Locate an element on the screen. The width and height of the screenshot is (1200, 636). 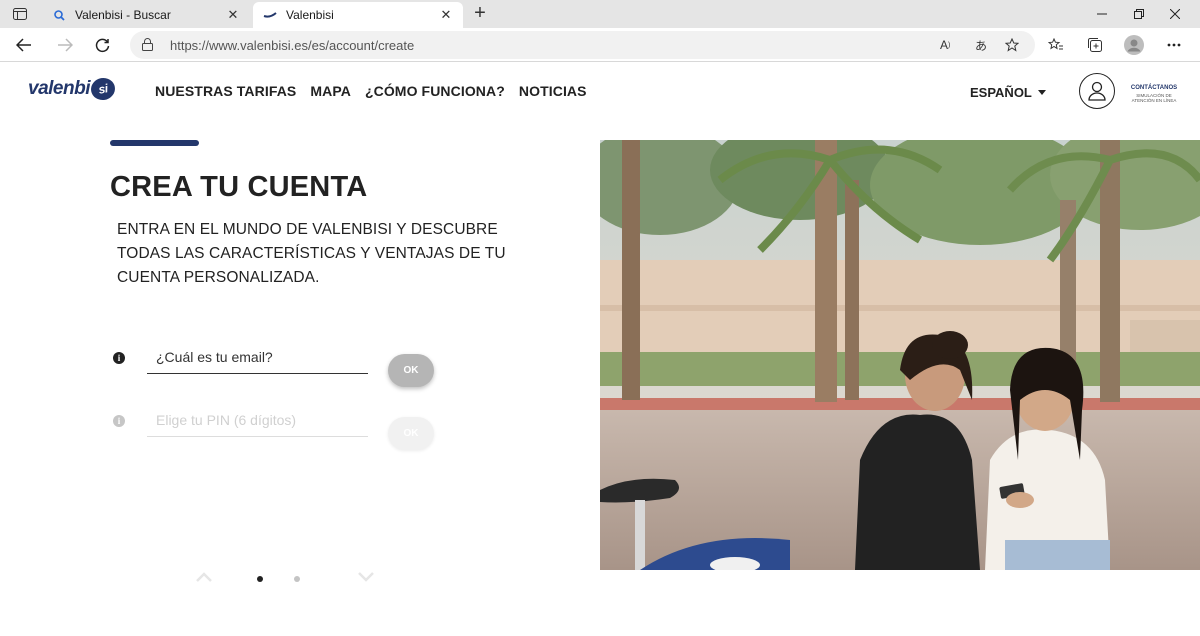
lock-icon is located at coordinates (147, 47).